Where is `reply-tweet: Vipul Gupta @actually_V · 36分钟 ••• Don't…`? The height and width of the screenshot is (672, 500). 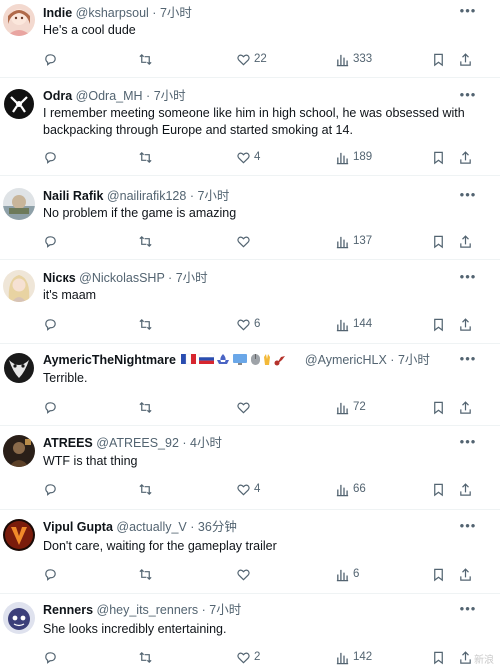 reply-tweet: Vipul Gupta @actually_V · 36分钟 ••• Don't… is located at coordinates (250, 552).